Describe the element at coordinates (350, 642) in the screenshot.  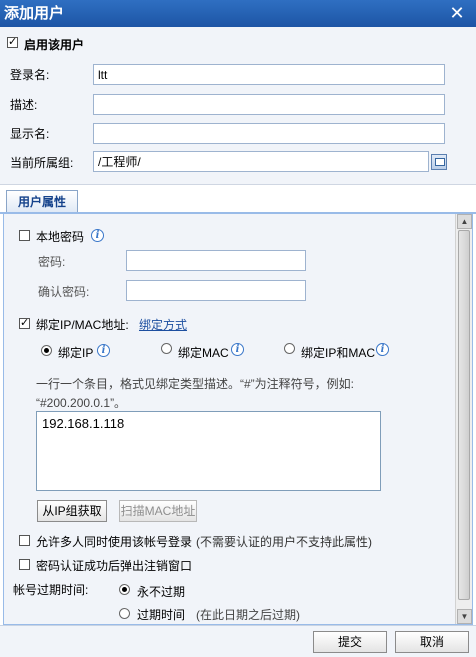
I see `submit-button: 提交` at that location.